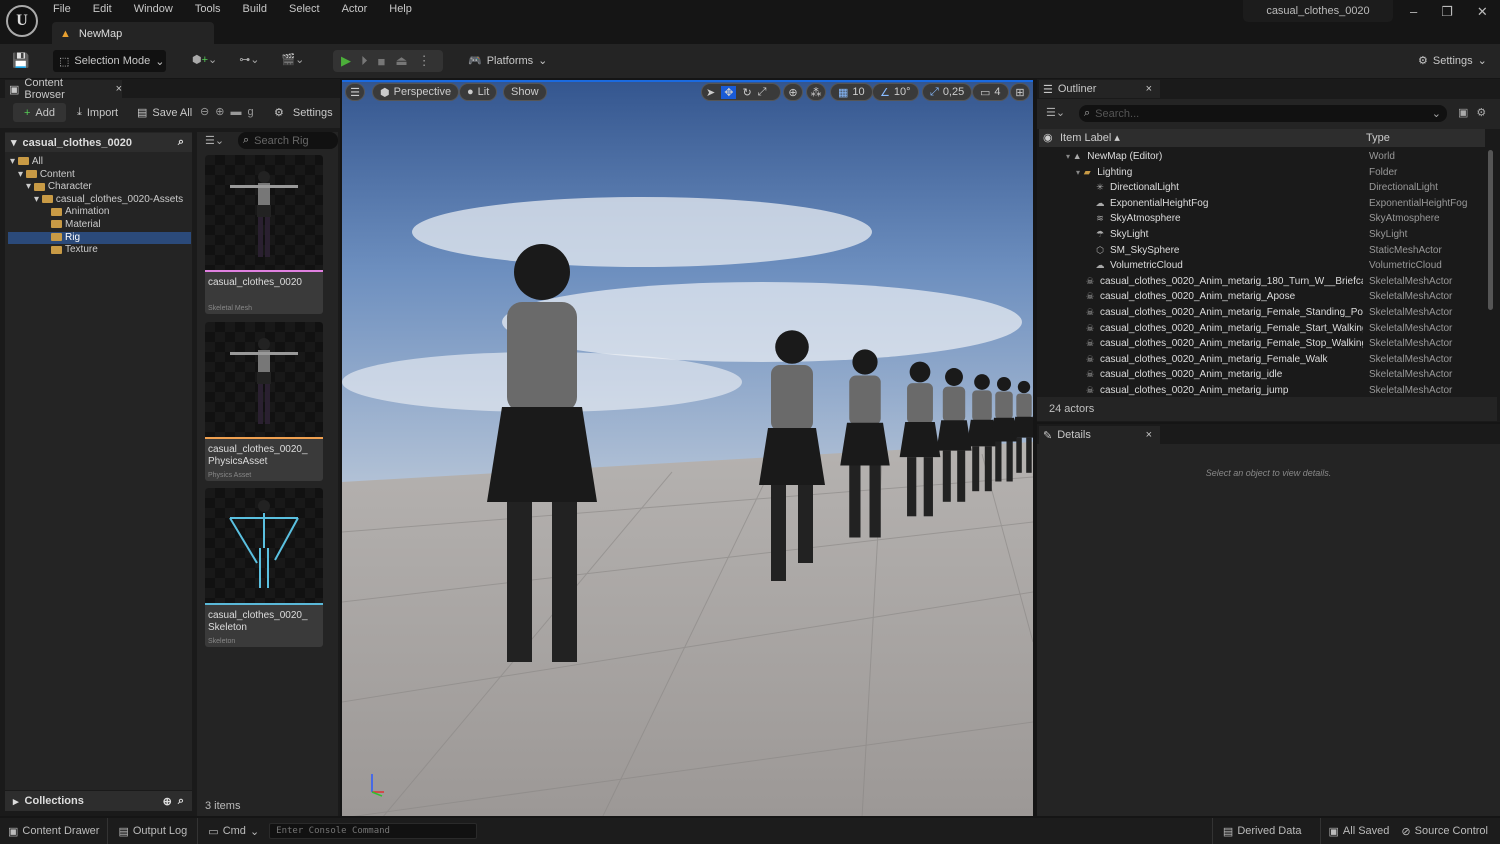 Image resolution: width=1500 pixels, height=844 pixels. I want to click on outliner-row: ☁ VolumetricCloud VolumetricCloud, so click(1263, 266).